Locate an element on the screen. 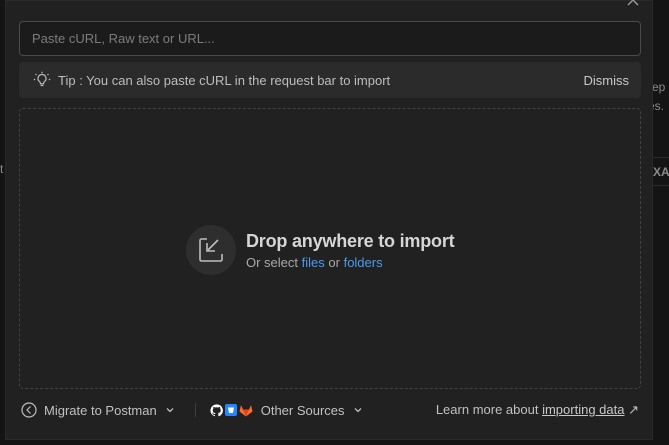 Image resolution: width=669 pixels, height=445 pixels. background-text-1: ep is located at coordinates (659, 87).